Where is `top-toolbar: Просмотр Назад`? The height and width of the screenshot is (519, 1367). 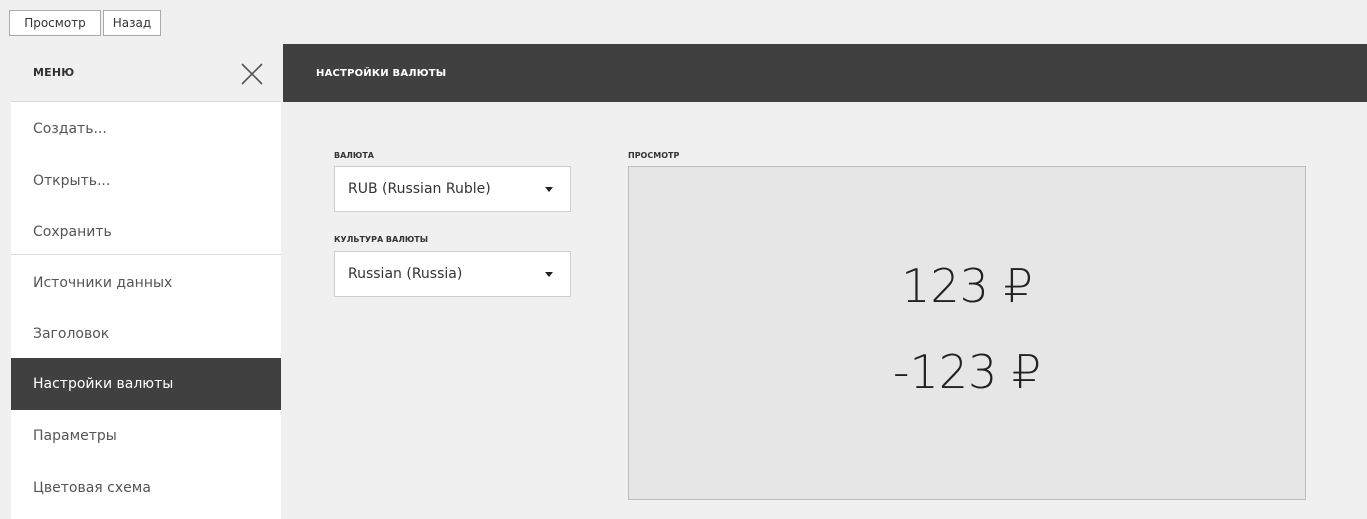 top-toolbar: Просмотр Назад is located at coordinates (683, 22).